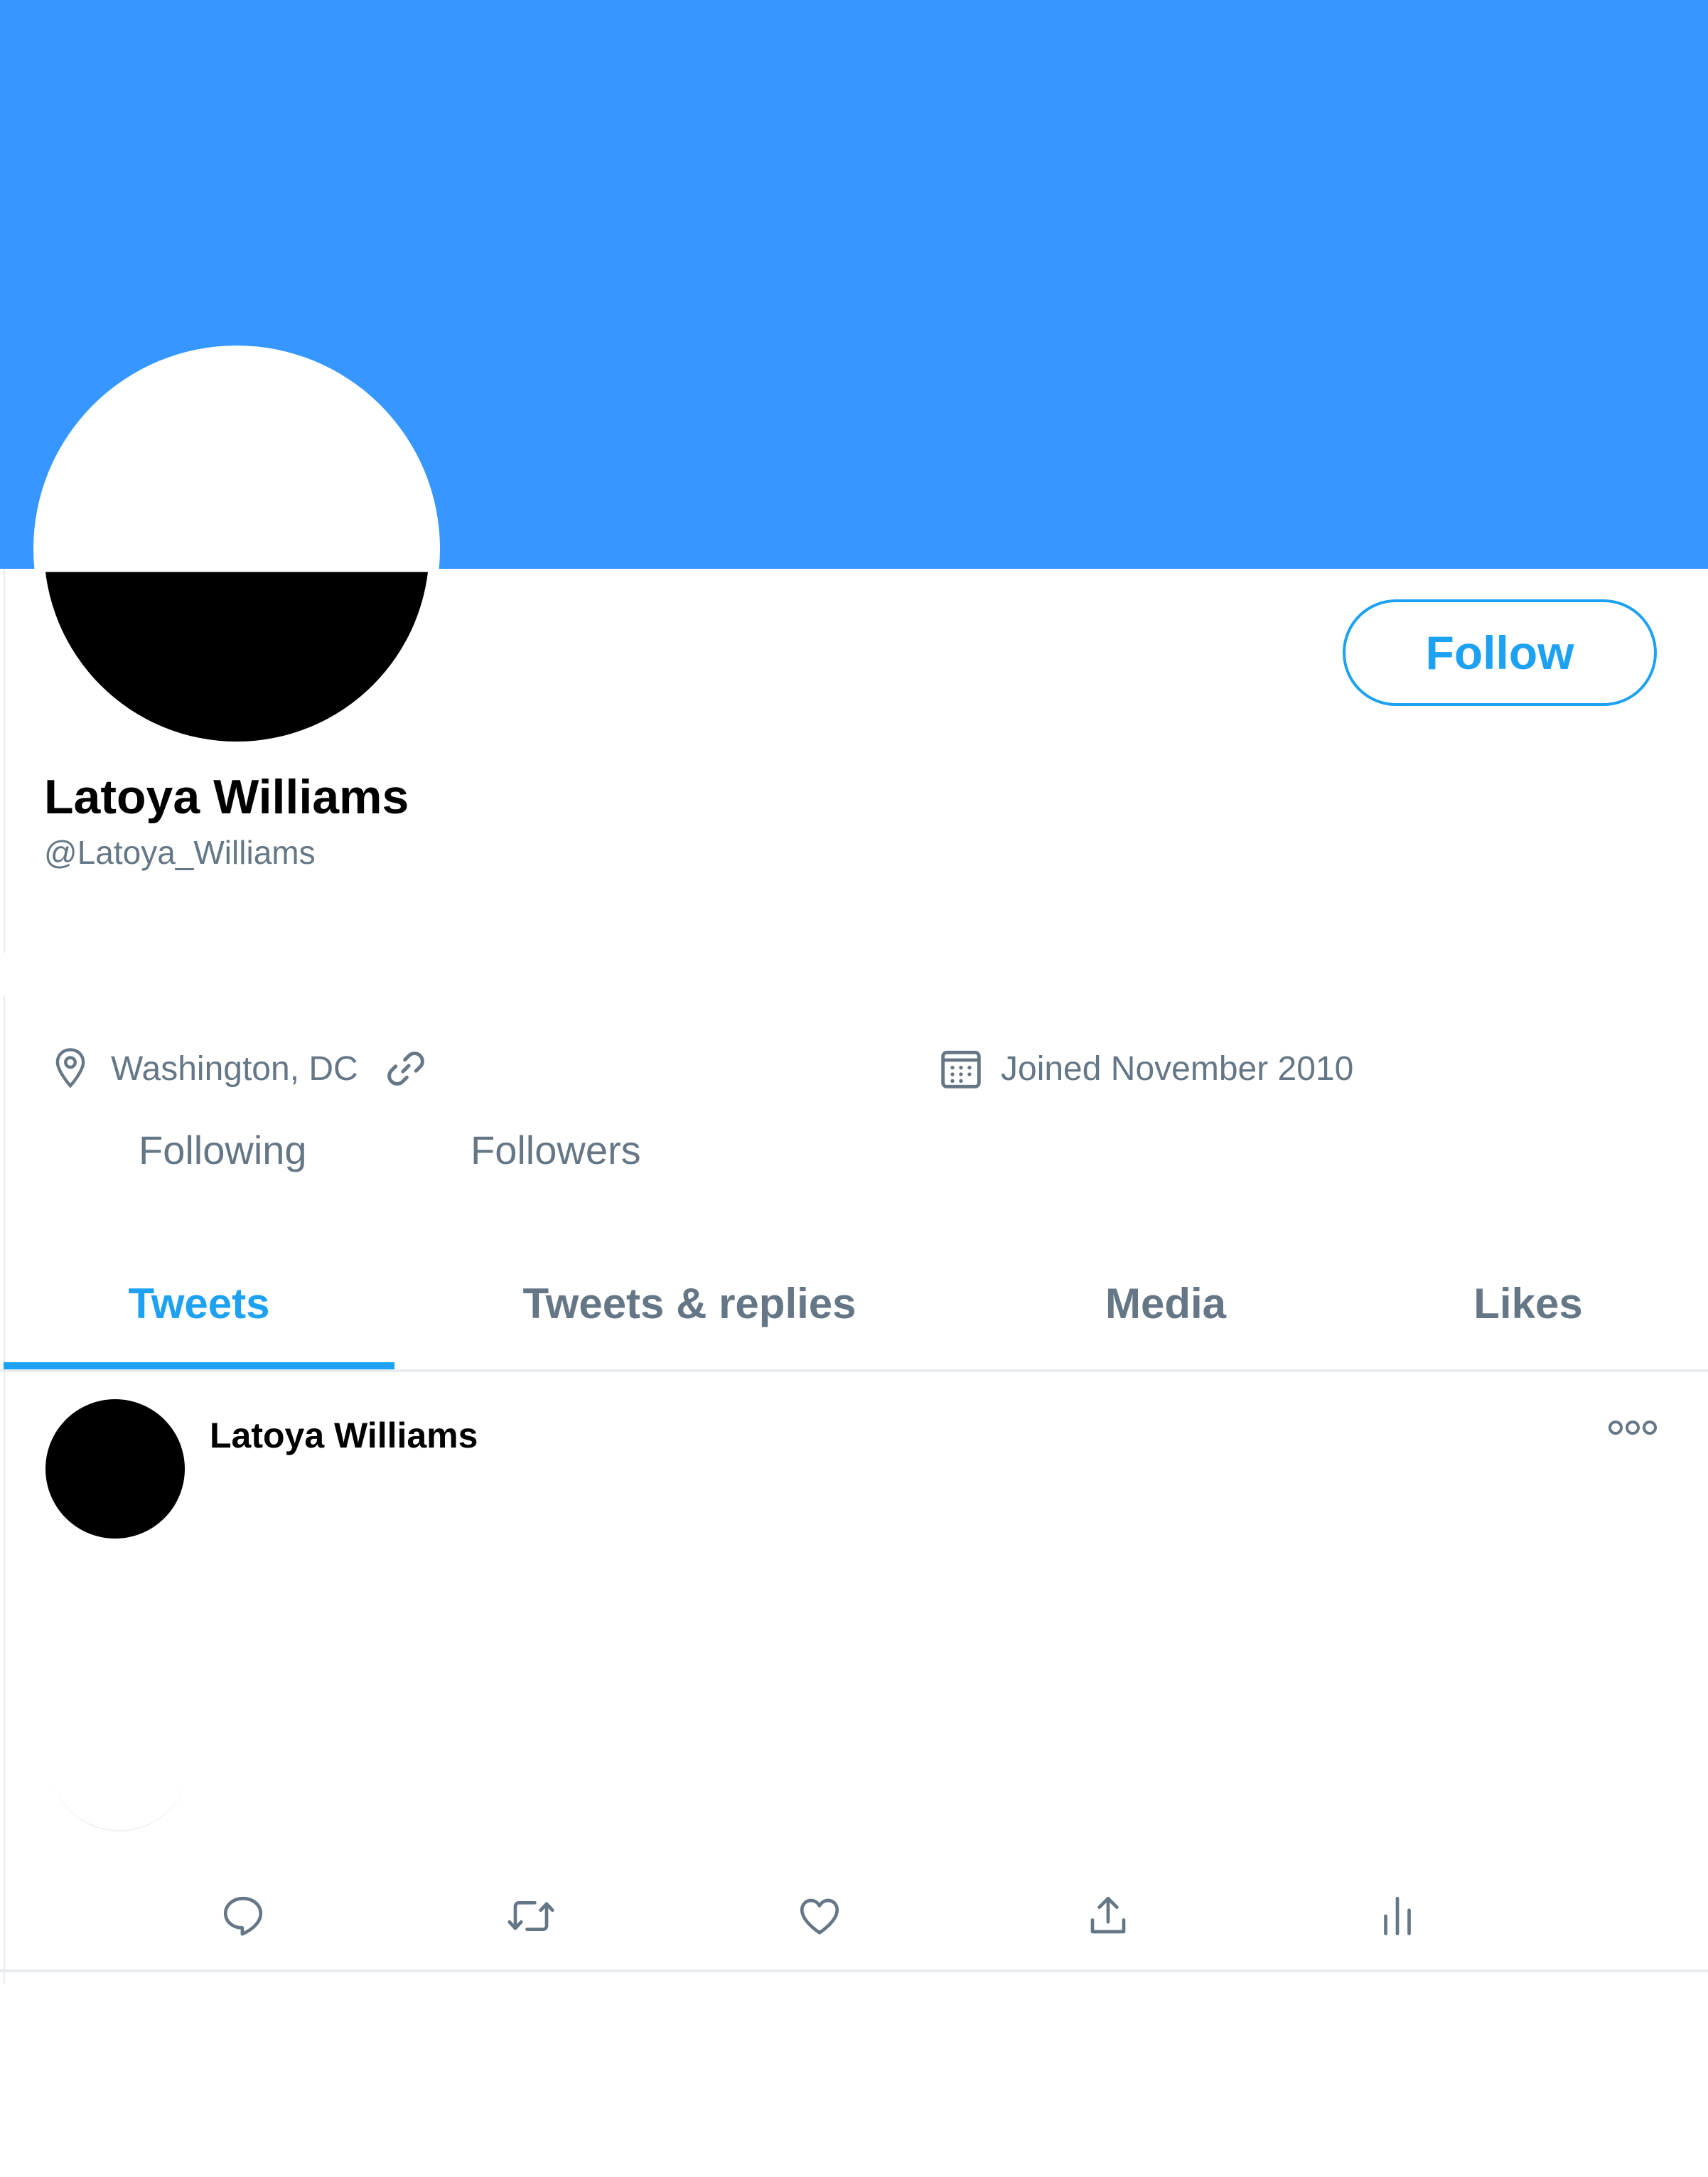 Image resolution: width=1708 pixels, height=2177 pixels. Describe the element at coordinates (243, 1916) in the screenshot. I see `reply-icon` at that location.